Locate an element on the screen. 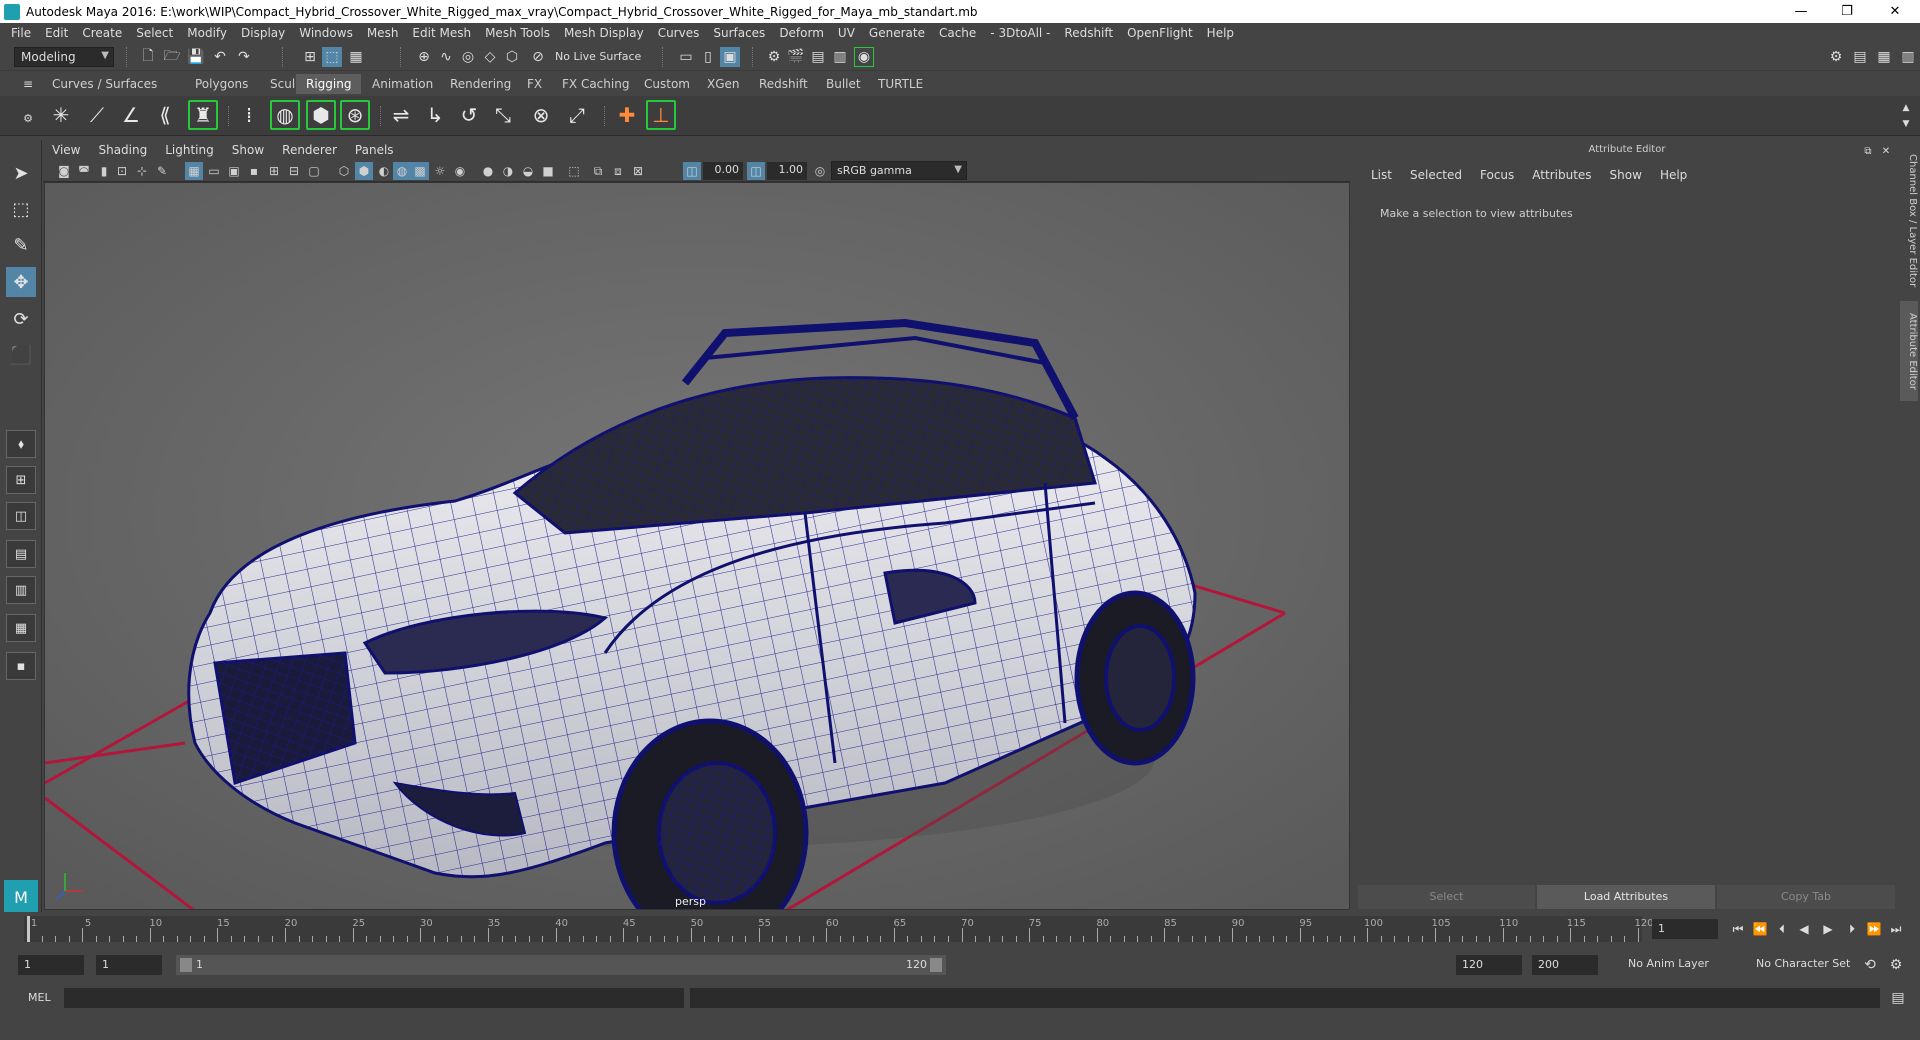  snap-point-icon: ◎ is located at coordinates (468, 57).